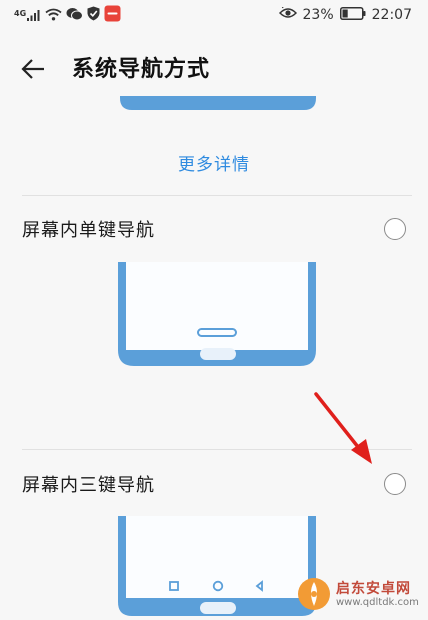 The image size is (428, 620). I want to click on option-label: 屏幕内单键导航, so click(88, 230).